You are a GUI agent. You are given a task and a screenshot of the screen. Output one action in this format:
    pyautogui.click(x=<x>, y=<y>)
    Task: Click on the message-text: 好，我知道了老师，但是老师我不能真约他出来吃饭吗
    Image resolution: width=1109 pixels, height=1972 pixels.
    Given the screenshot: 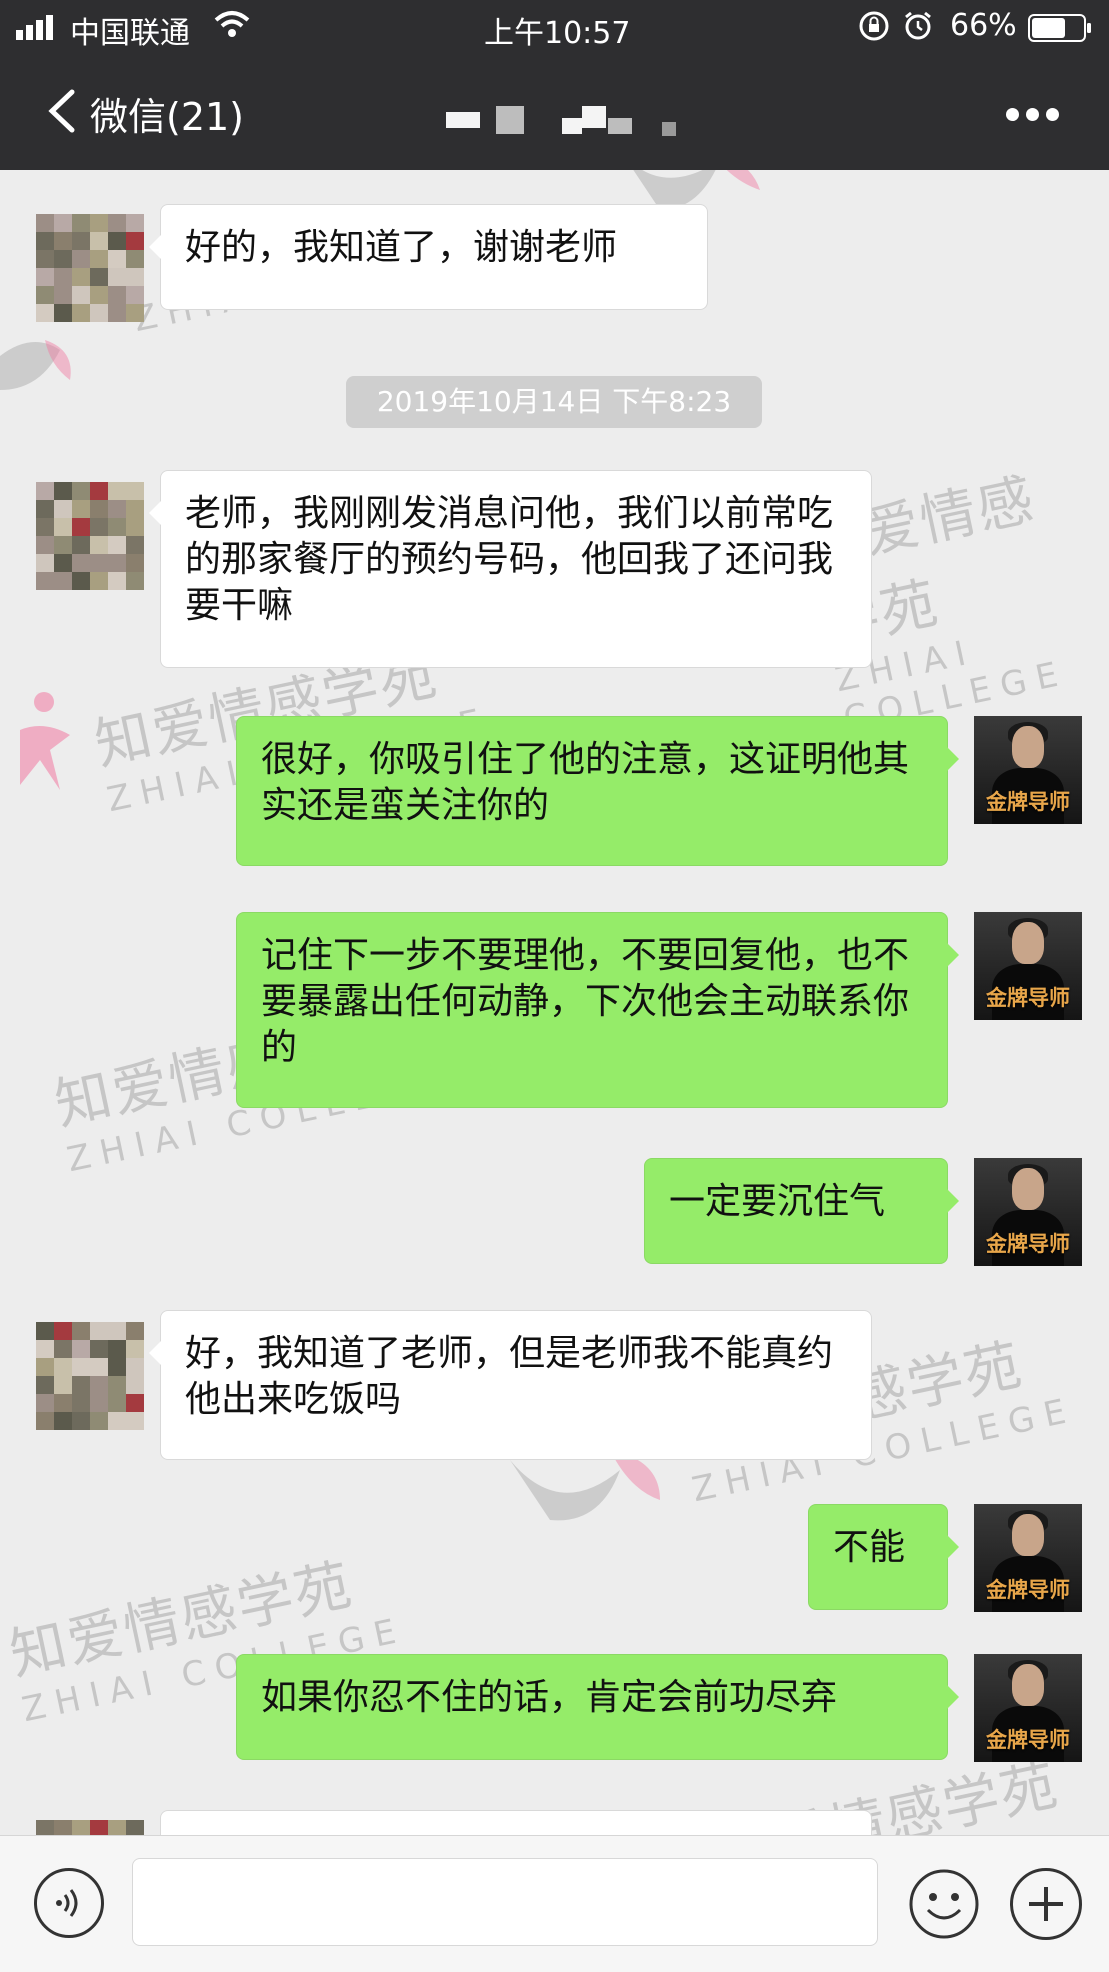 What is the action you would take?
    pyautogui.click(x=509, y=1376)
    